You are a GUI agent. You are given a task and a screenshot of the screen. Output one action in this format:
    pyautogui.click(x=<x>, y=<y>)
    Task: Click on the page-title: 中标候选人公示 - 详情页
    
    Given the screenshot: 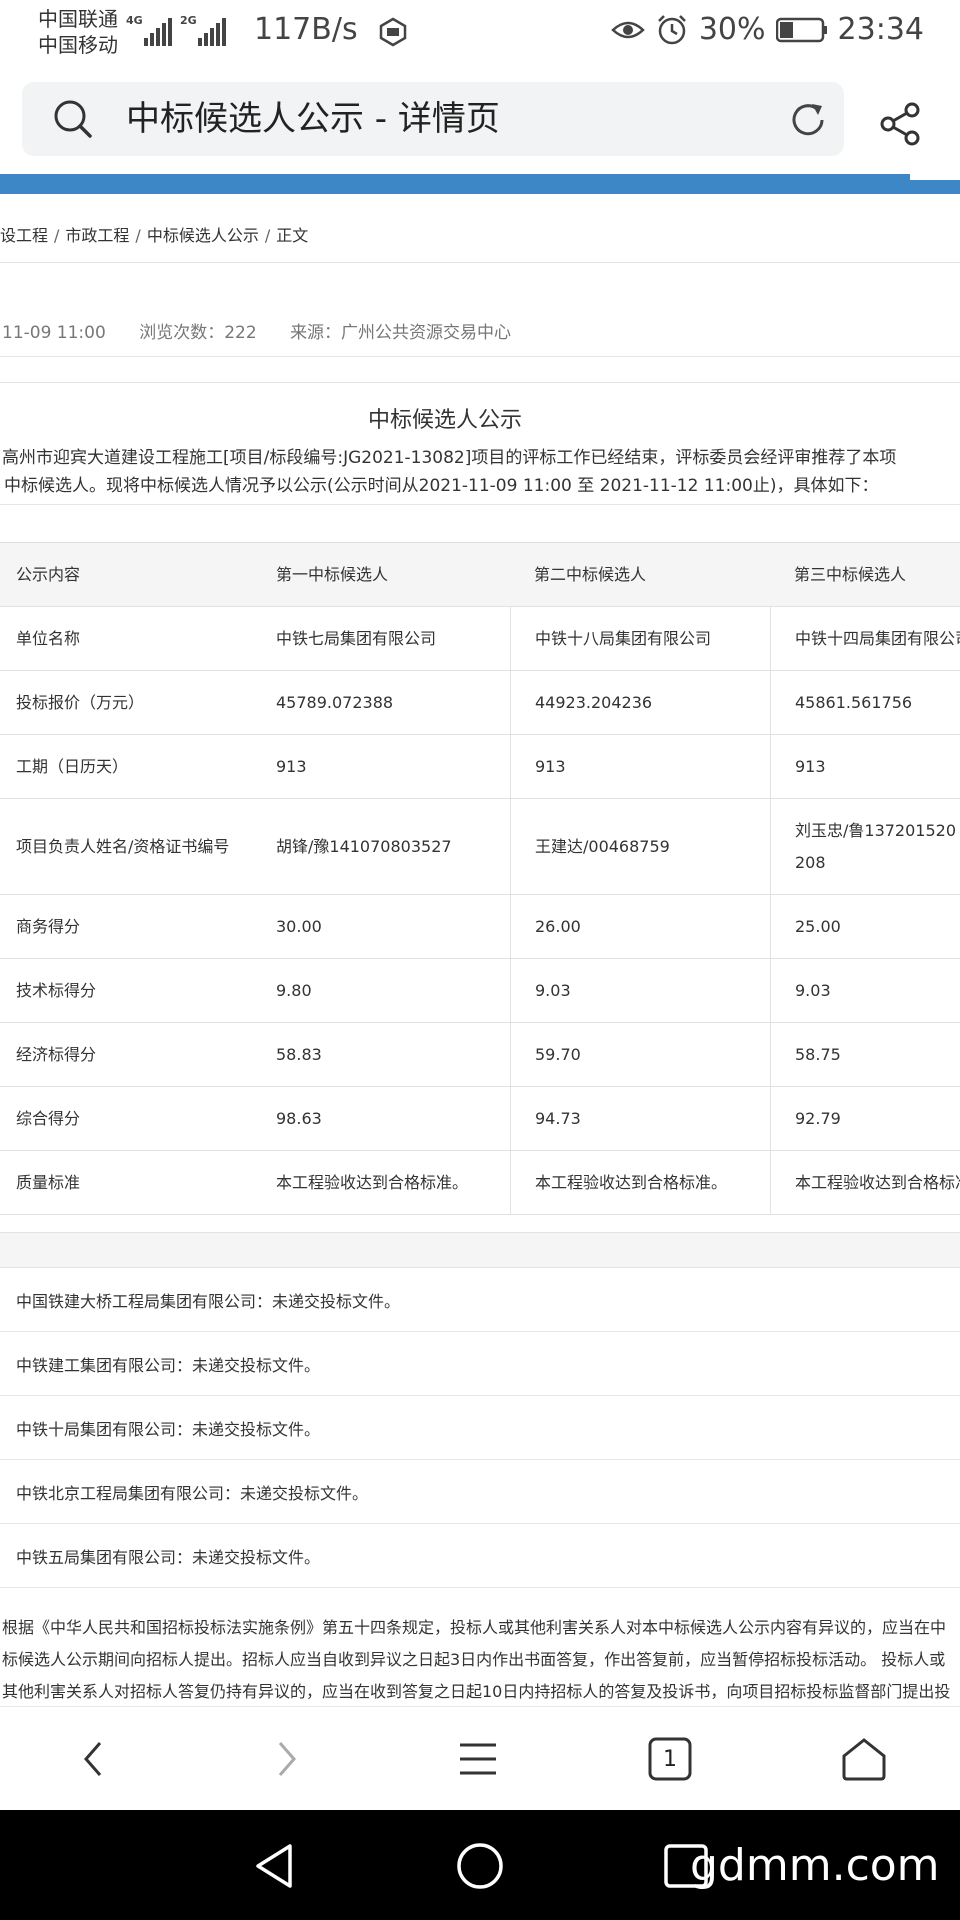 What is the action you would take?
    pyautogui.click(x=313, y=119)
    